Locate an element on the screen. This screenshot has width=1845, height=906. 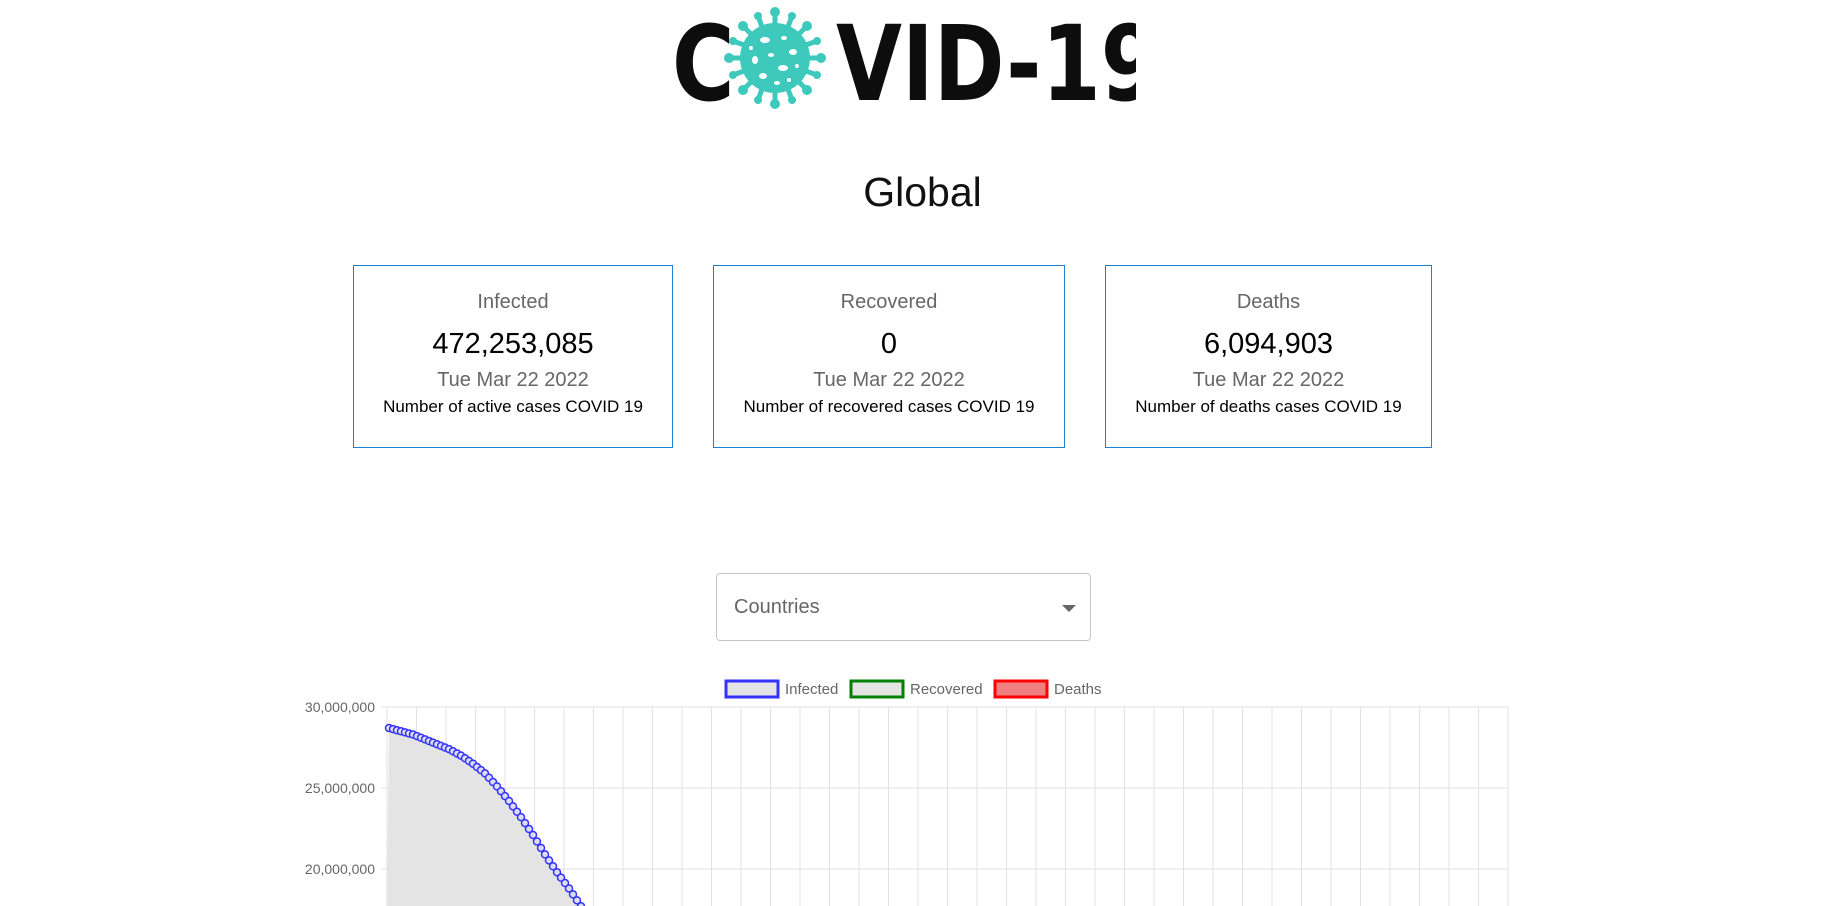
legend-swatch-recovered is located at coordinates (877, 689).